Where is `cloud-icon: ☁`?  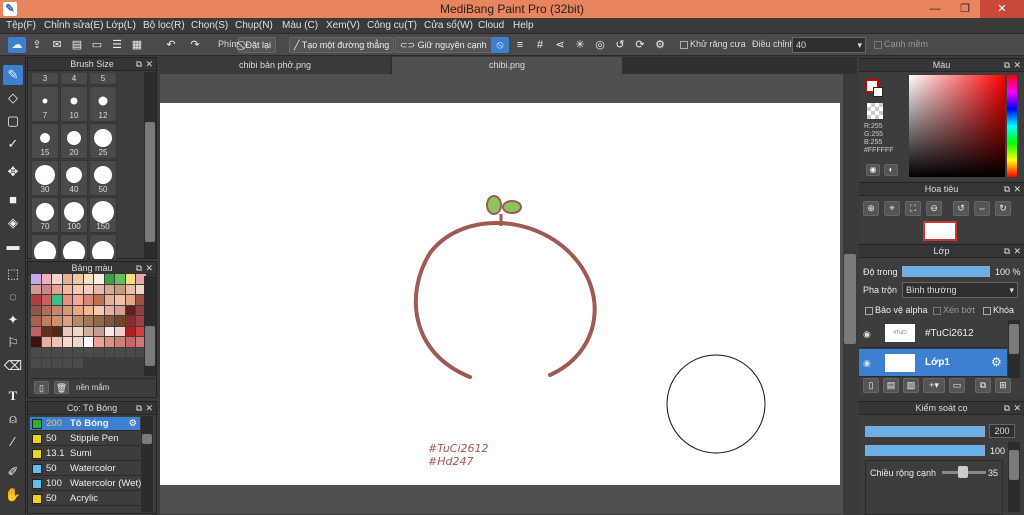 cloud-icon: ☁ is located at coordinates (17, 45).